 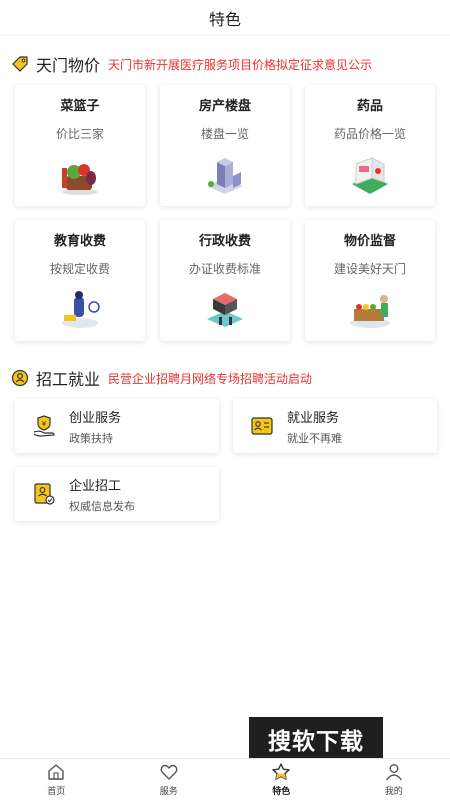 I want to click on star-icon, so click(x=281, y=771).